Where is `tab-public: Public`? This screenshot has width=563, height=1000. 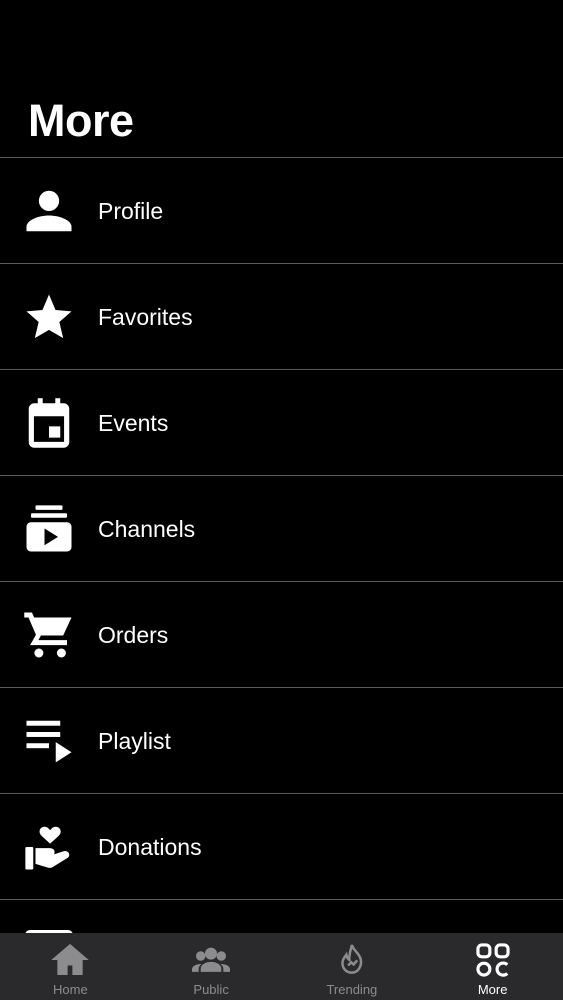
tab-public: Public is located at coordinates (211, 966).